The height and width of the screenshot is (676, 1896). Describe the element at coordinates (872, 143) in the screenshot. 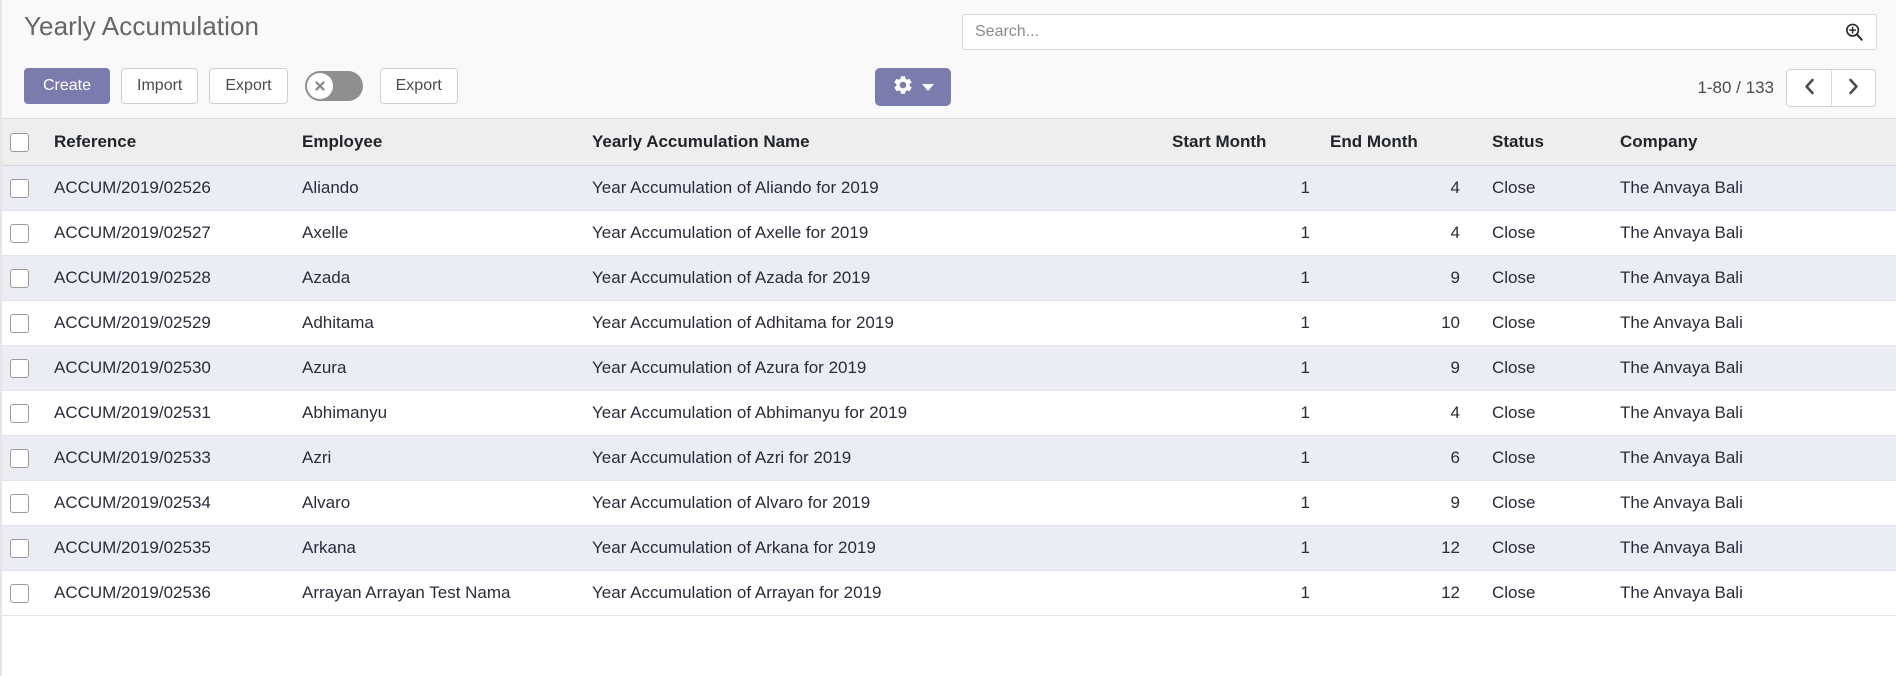

I see `column-header-accumulation-name: Yearly Accumulation Name` at that location.